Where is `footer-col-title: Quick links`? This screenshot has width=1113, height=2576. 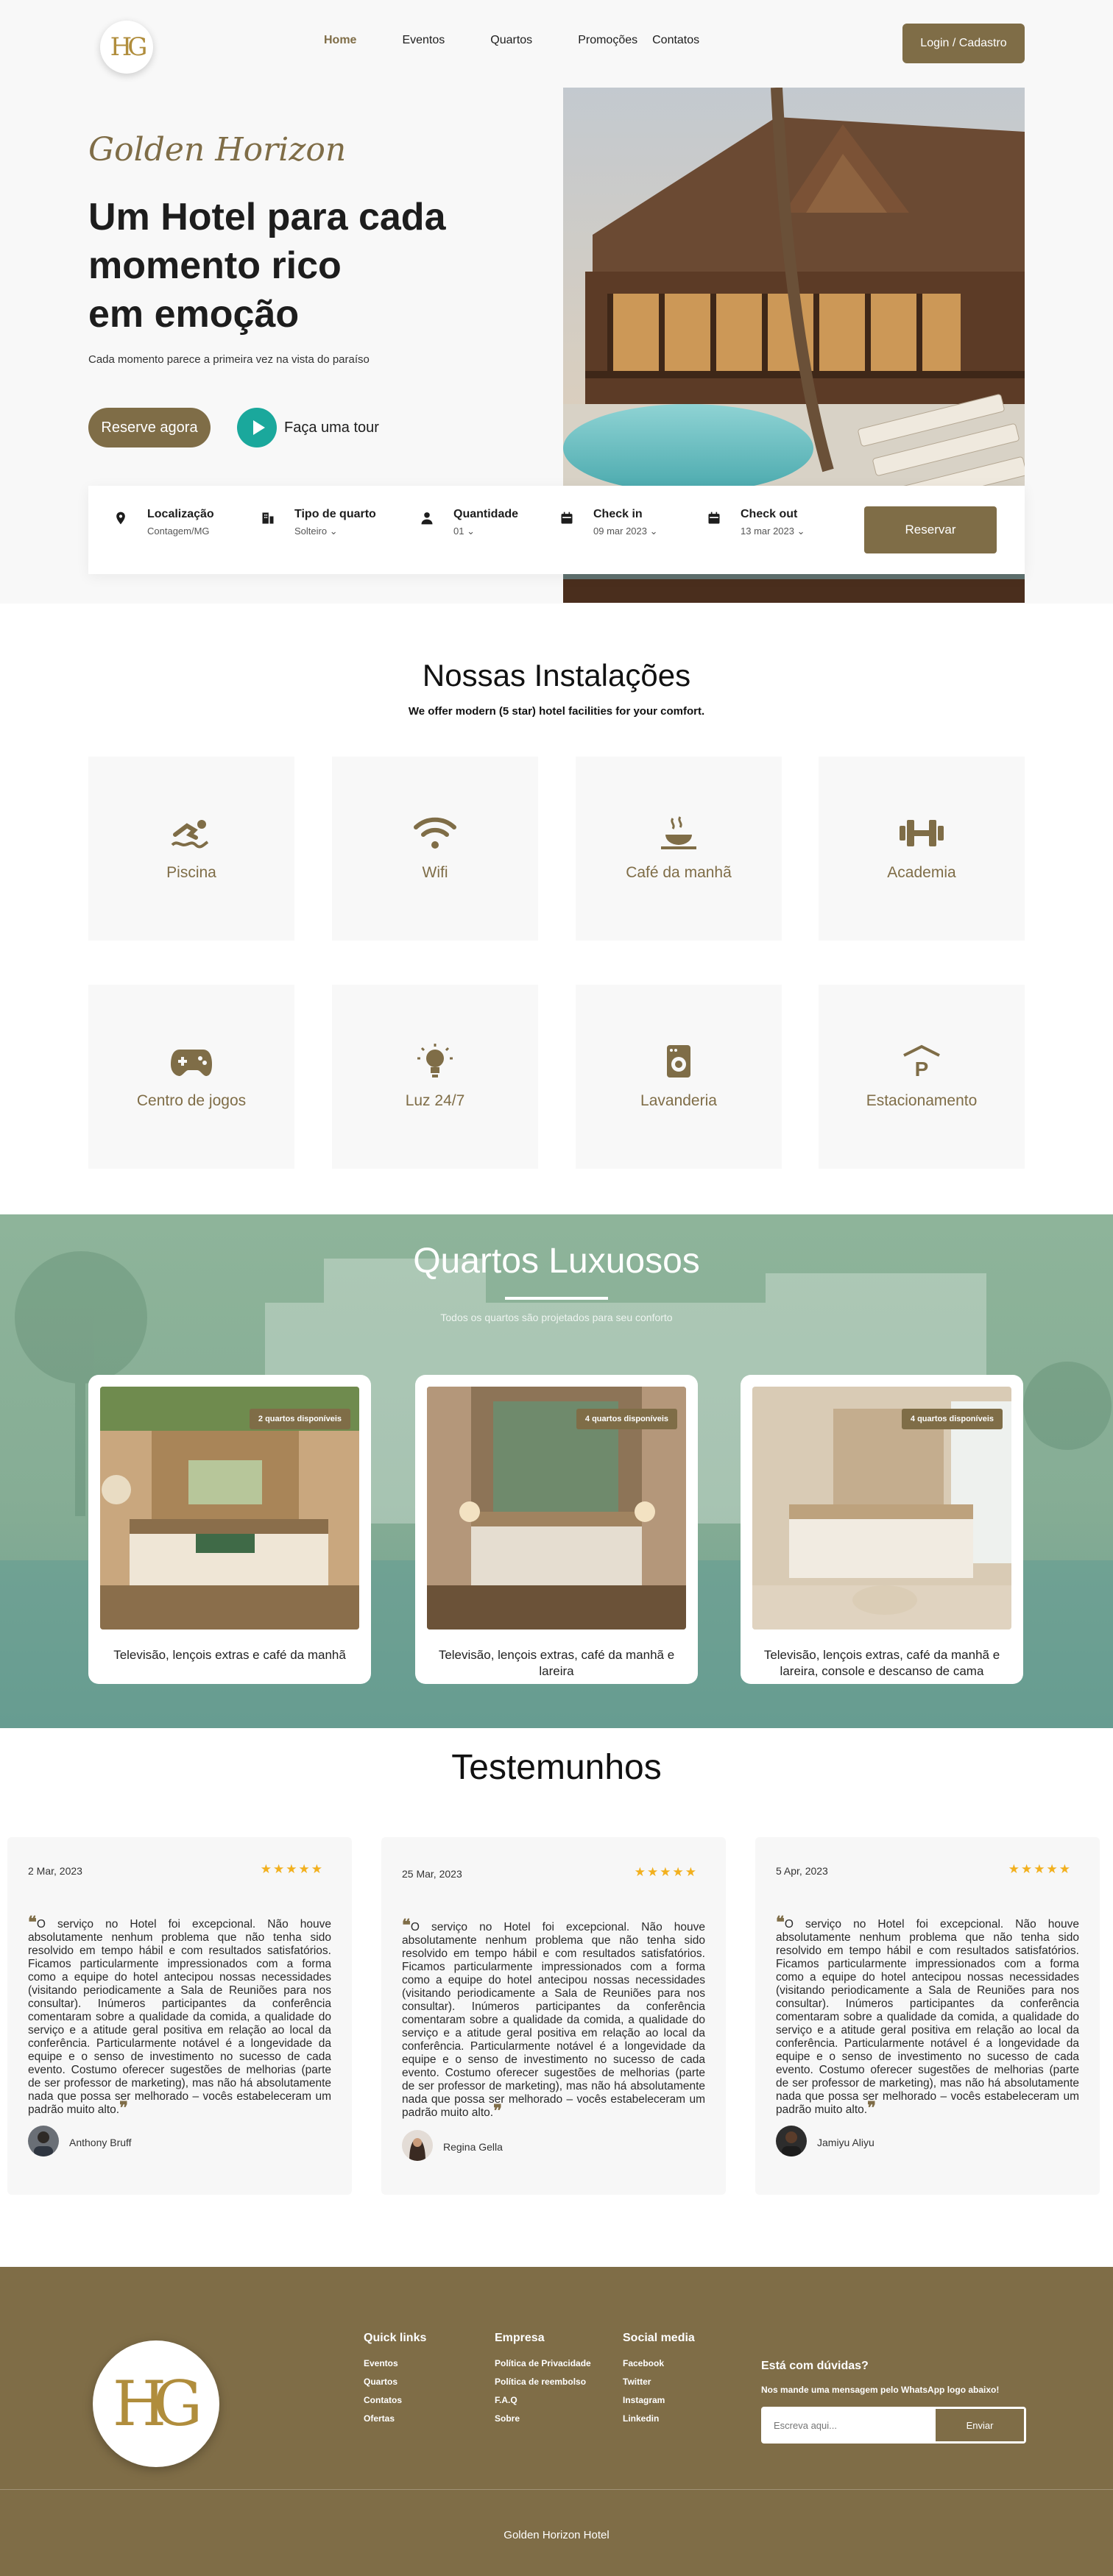
footer-col-title: Quick links is located at coordinates (395, 2338).